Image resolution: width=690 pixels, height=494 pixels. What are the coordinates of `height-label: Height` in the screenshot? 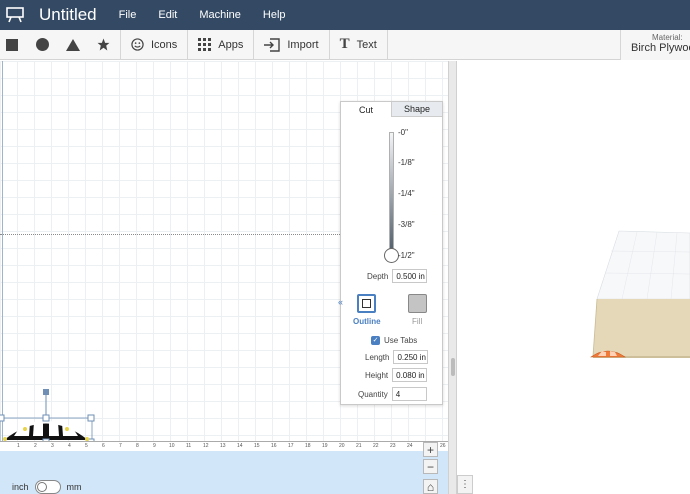 It's located at (377, 375).